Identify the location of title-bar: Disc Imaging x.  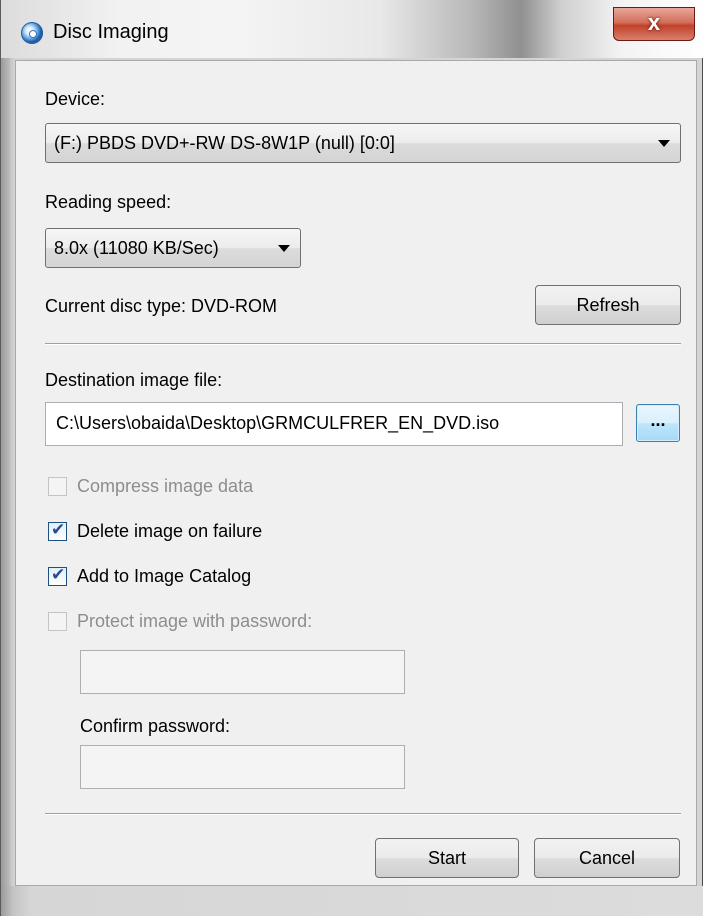
(352, 29).